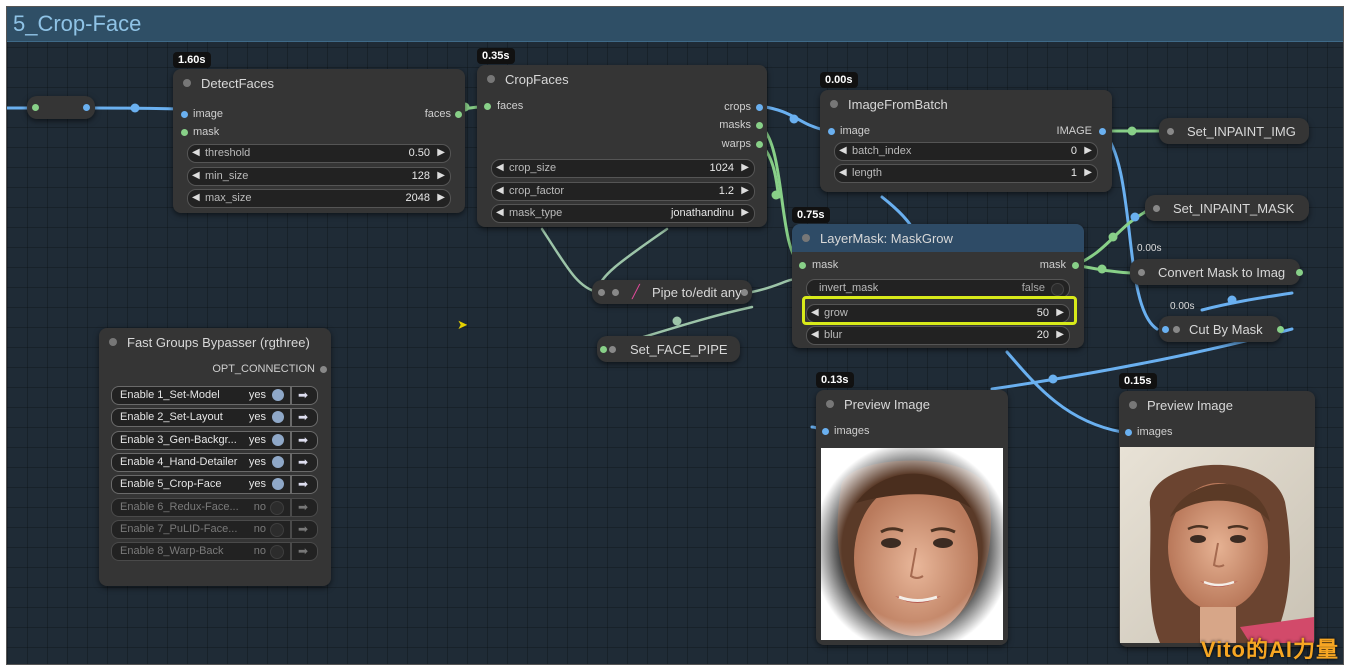  I want to click on length-widget: ◀ length 1 ▶, so click(966, 173).